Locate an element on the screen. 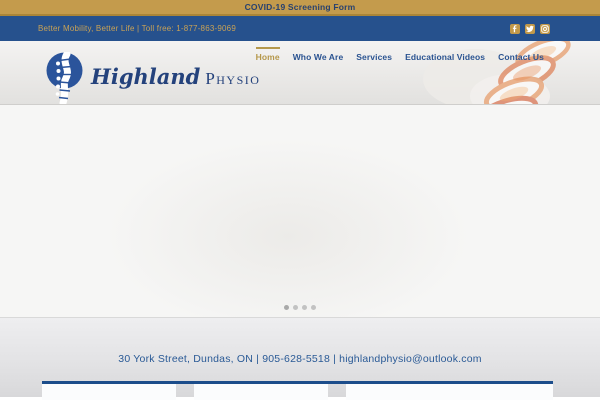 This screenshot has height=400, width=600. nav-item-educational-videos: Educational Videos is located at coordinates (445, 54).